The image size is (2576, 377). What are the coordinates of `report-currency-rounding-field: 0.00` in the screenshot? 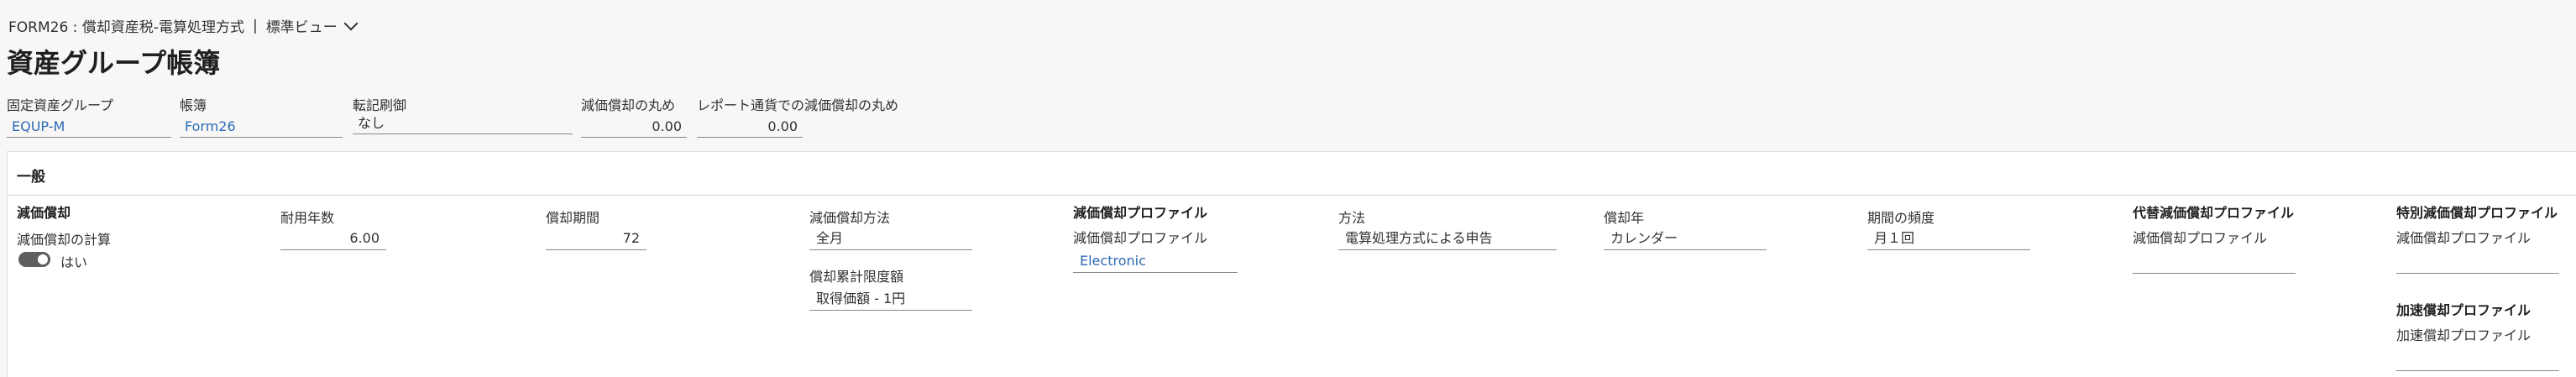 It's located at (750, 127).